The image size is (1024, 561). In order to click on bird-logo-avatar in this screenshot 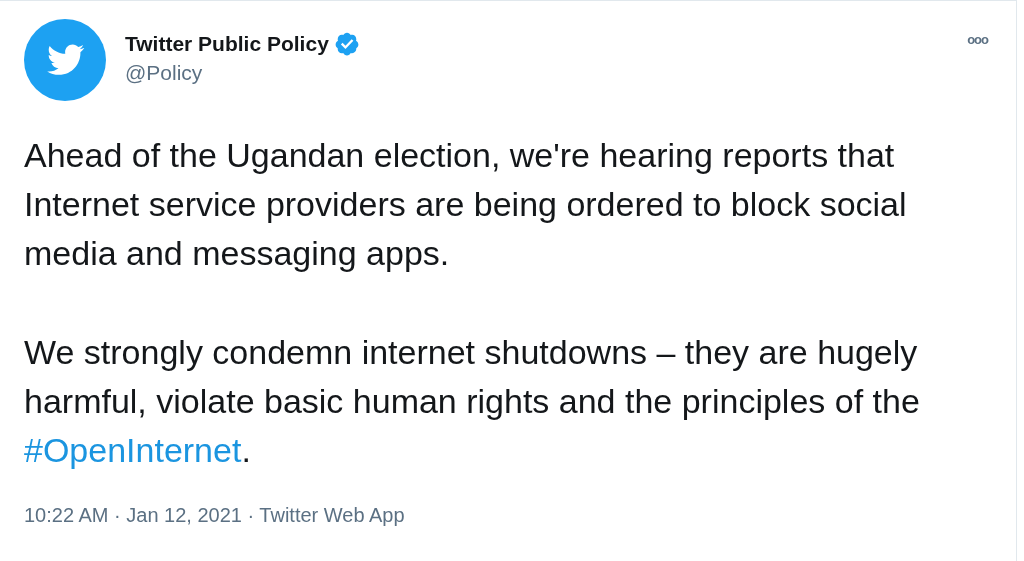, I will do `click(65, 60)`.